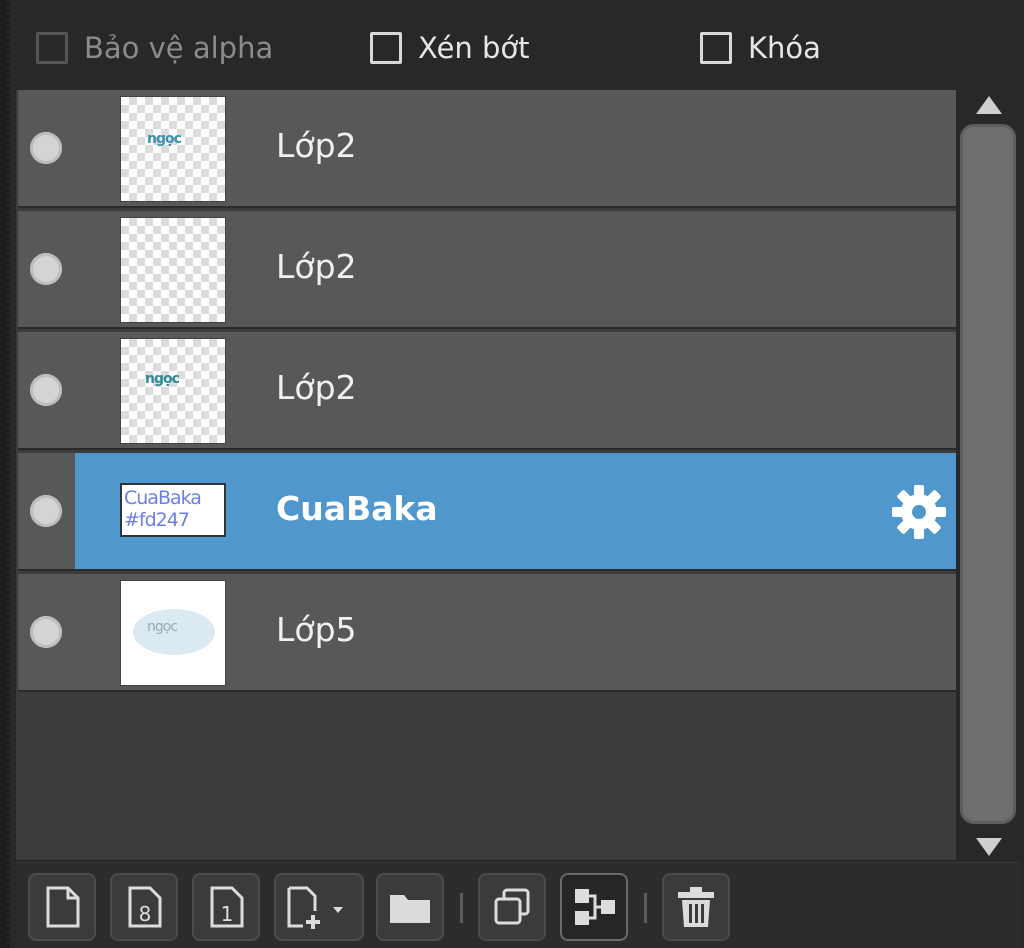 The image size is (1024, 948). I want to click on new-folder-button, so click(410, 907).